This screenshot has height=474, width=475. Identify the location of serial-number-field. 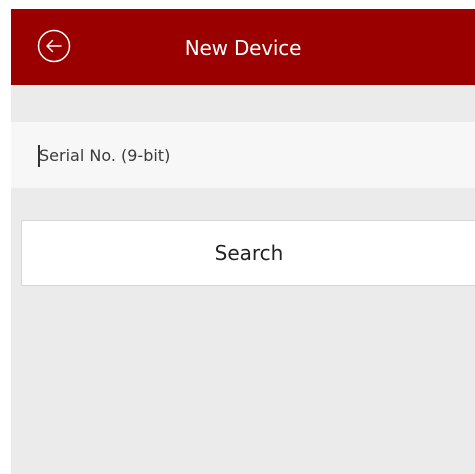
(243, 155).